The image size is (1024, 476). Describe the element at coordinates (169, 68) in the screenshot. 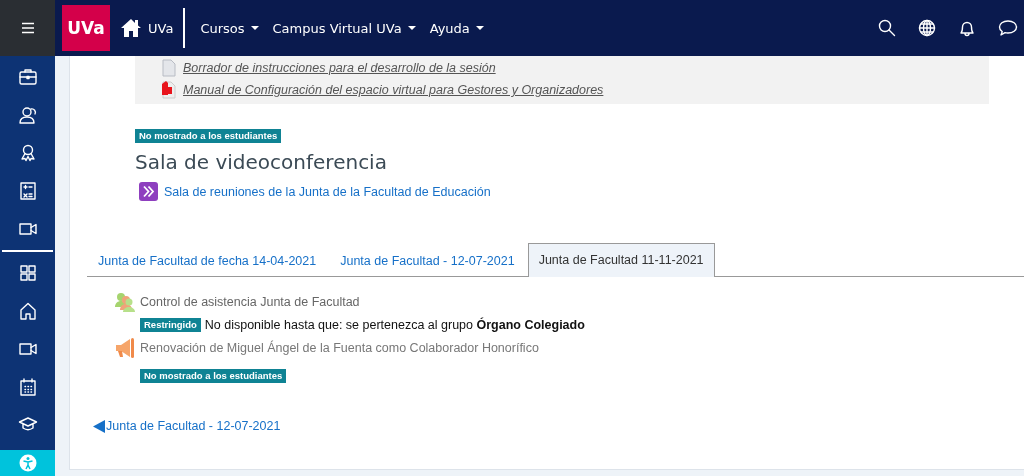

I see `document-icon` at that location.